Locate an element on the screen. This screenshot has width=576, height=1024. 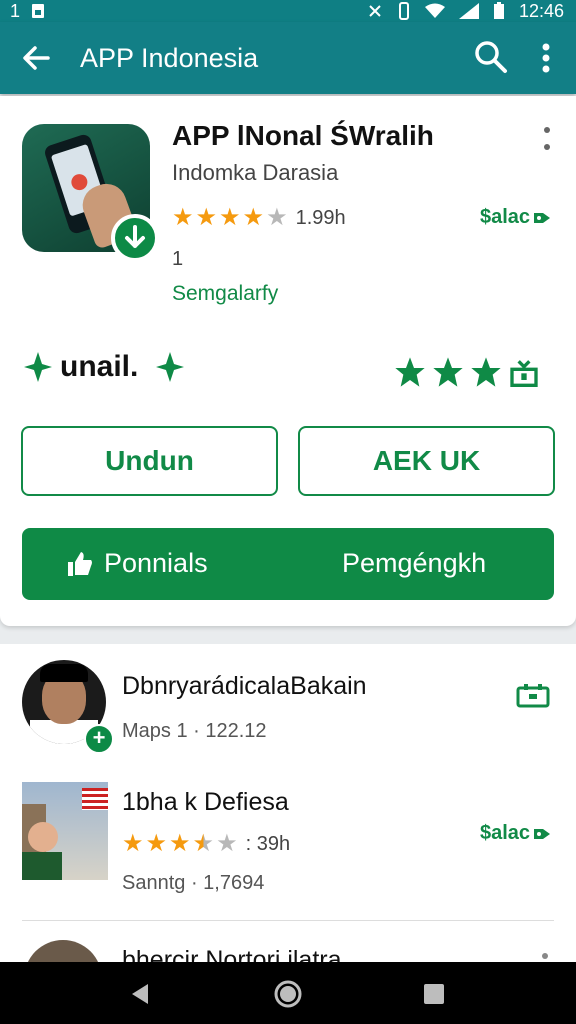
list-item-title: DbnryarádicalaBakain is located at coordinates (244, 686).